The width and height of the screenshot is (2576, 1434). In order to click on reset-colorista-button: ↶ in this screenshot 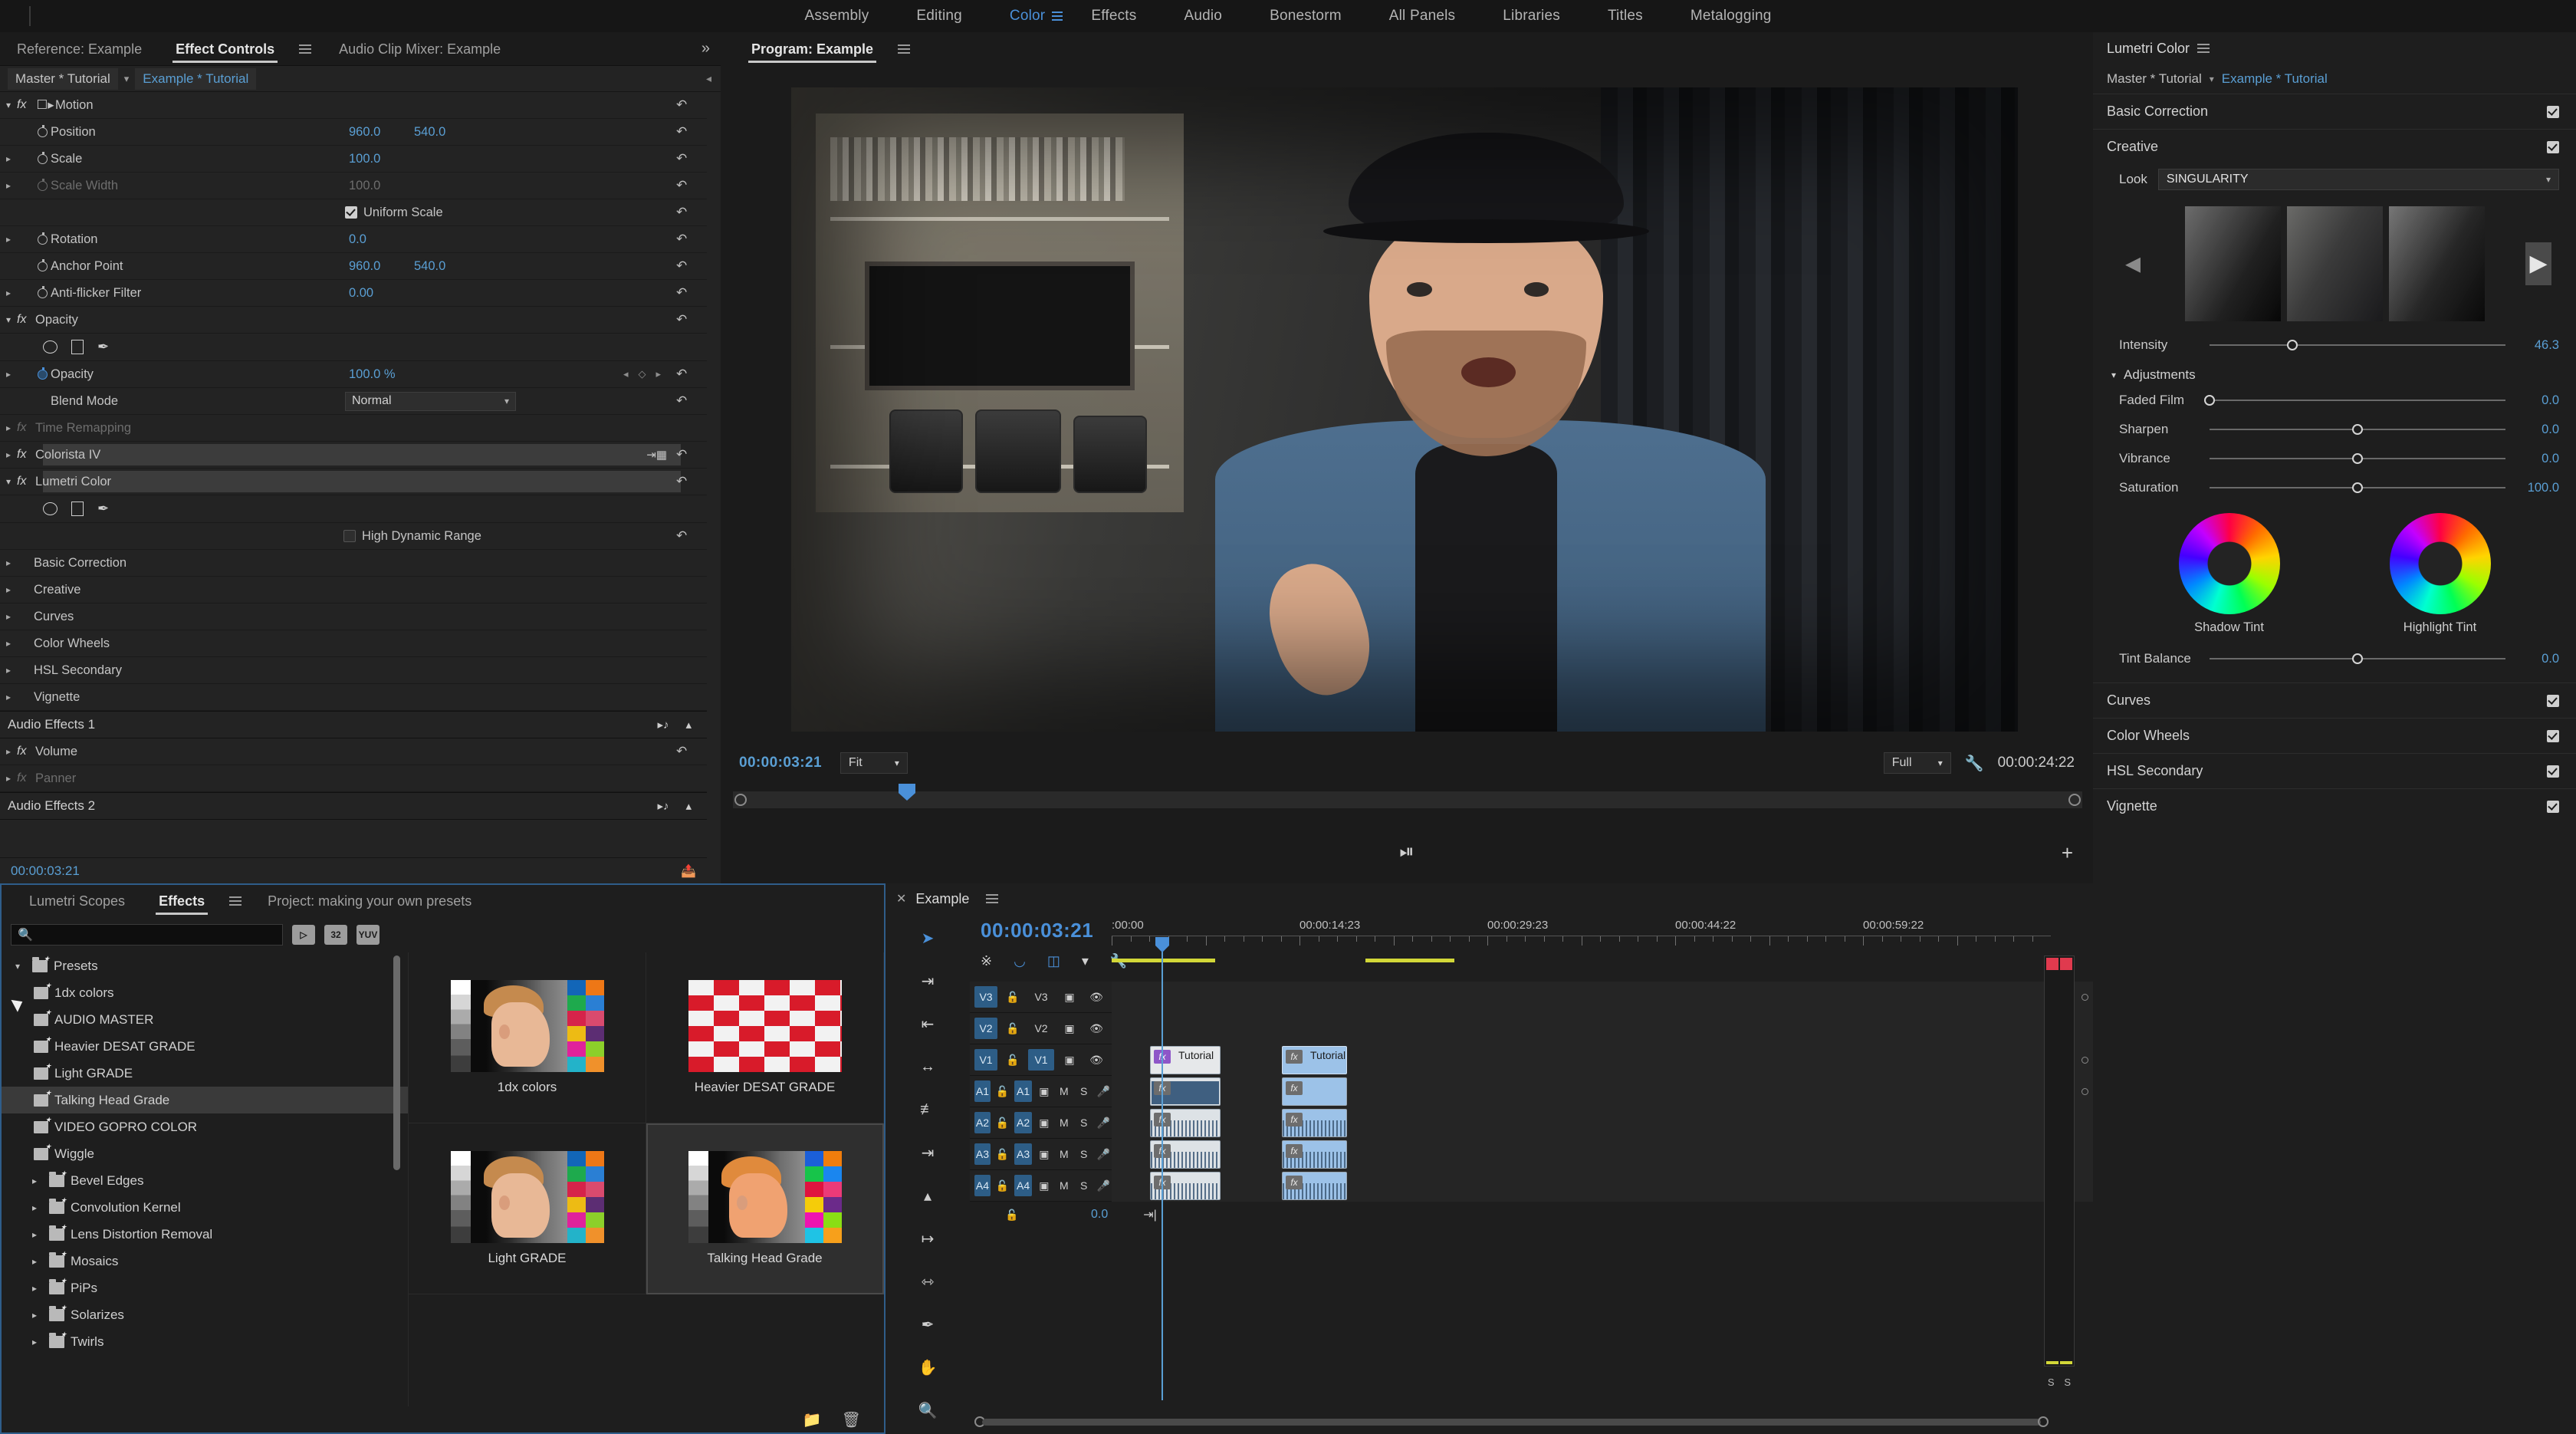, I will do `click(683, 455)`.